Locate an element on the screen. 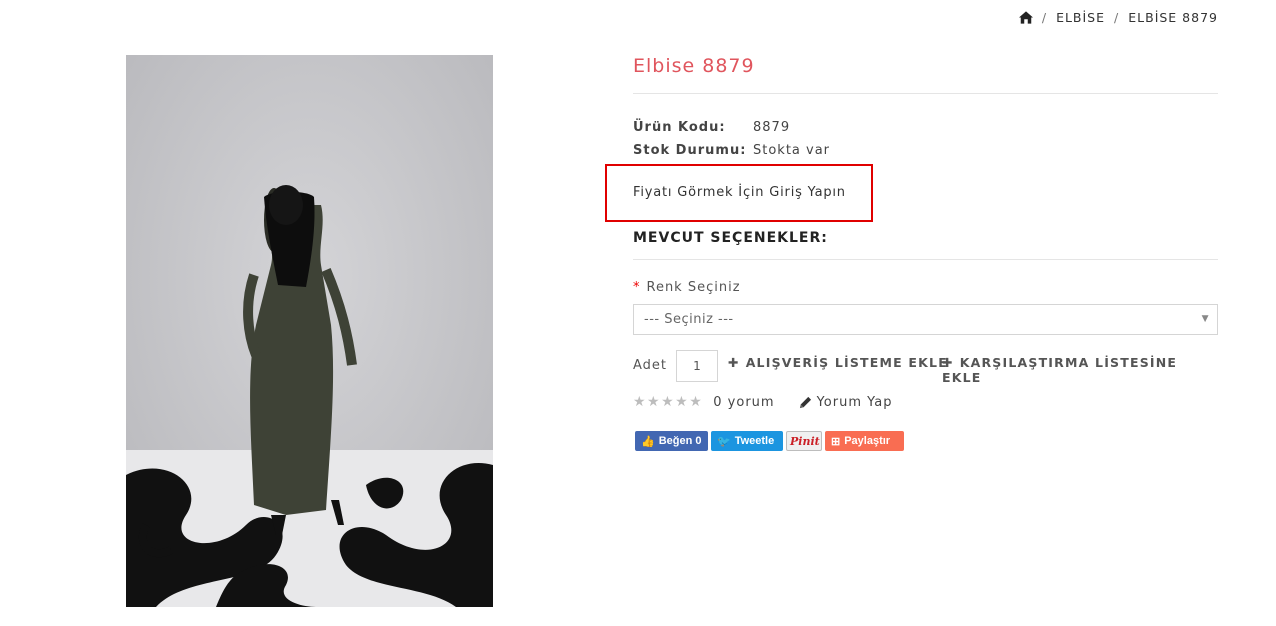  twitter-tweet-label: Tweetle is located at coordinates (754, 441).